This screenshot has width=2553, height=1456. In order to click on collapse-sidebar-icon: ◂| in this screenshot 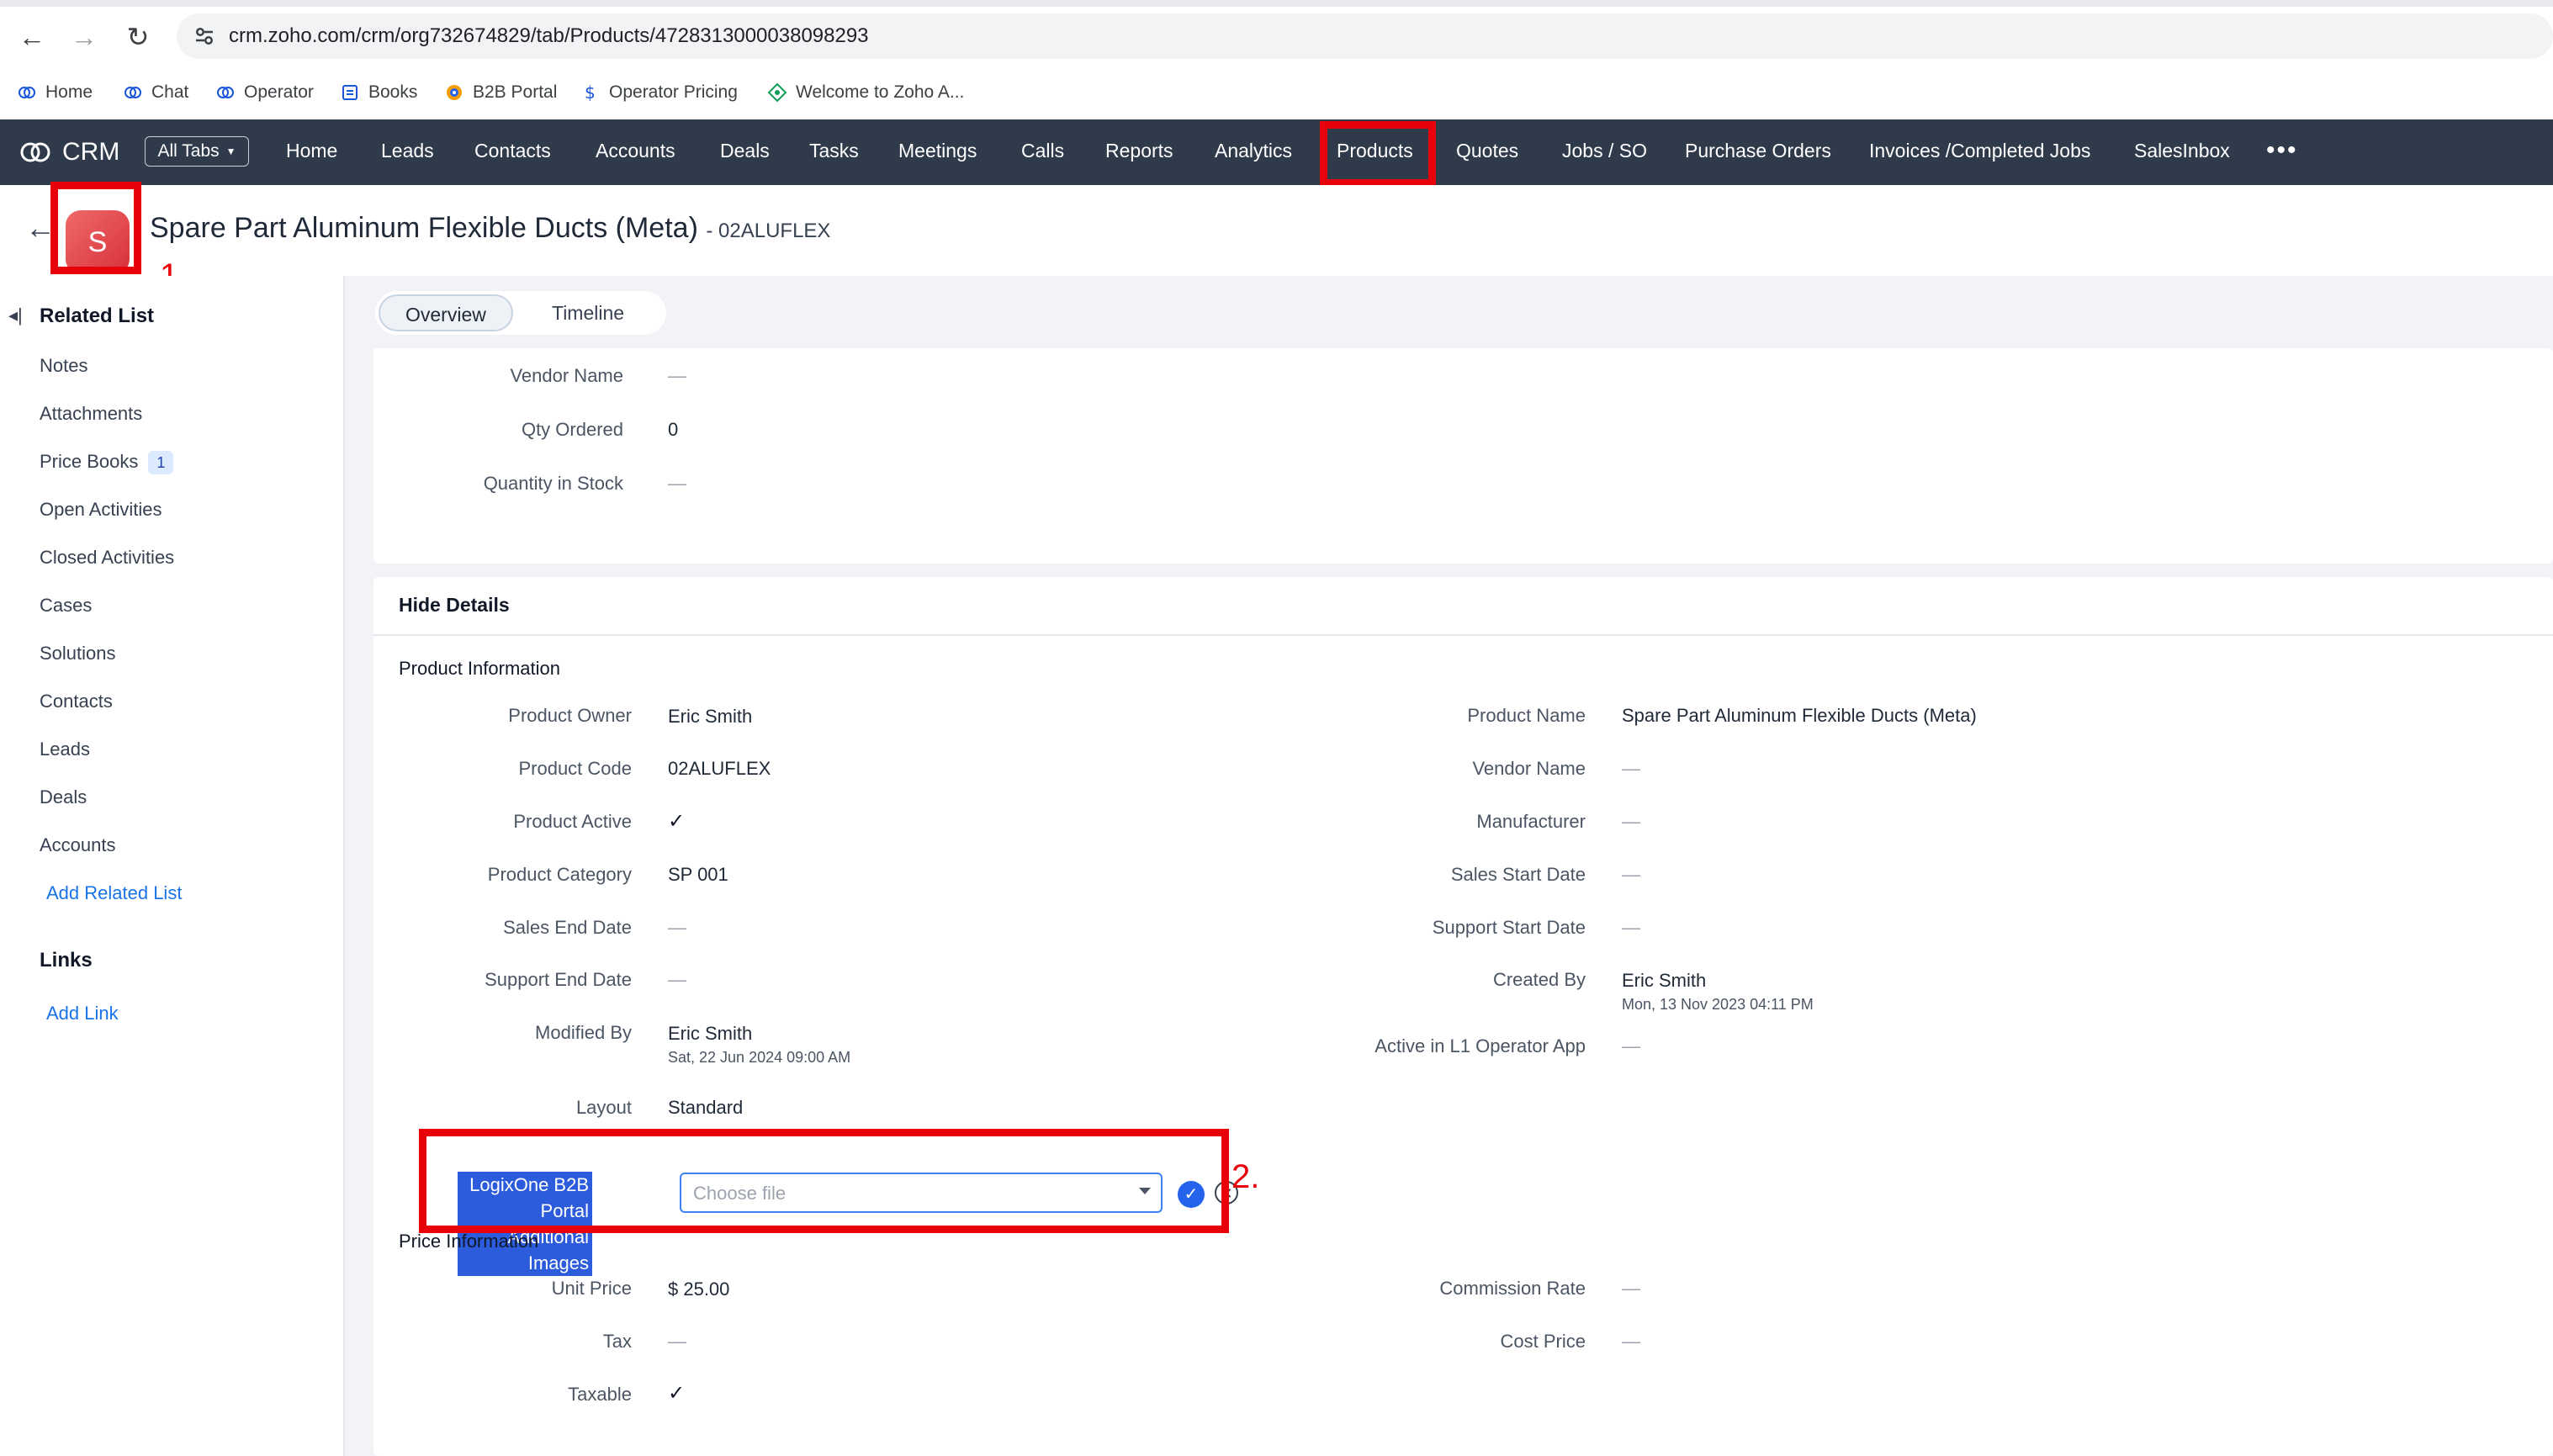, I will do `click(15, 315)`.